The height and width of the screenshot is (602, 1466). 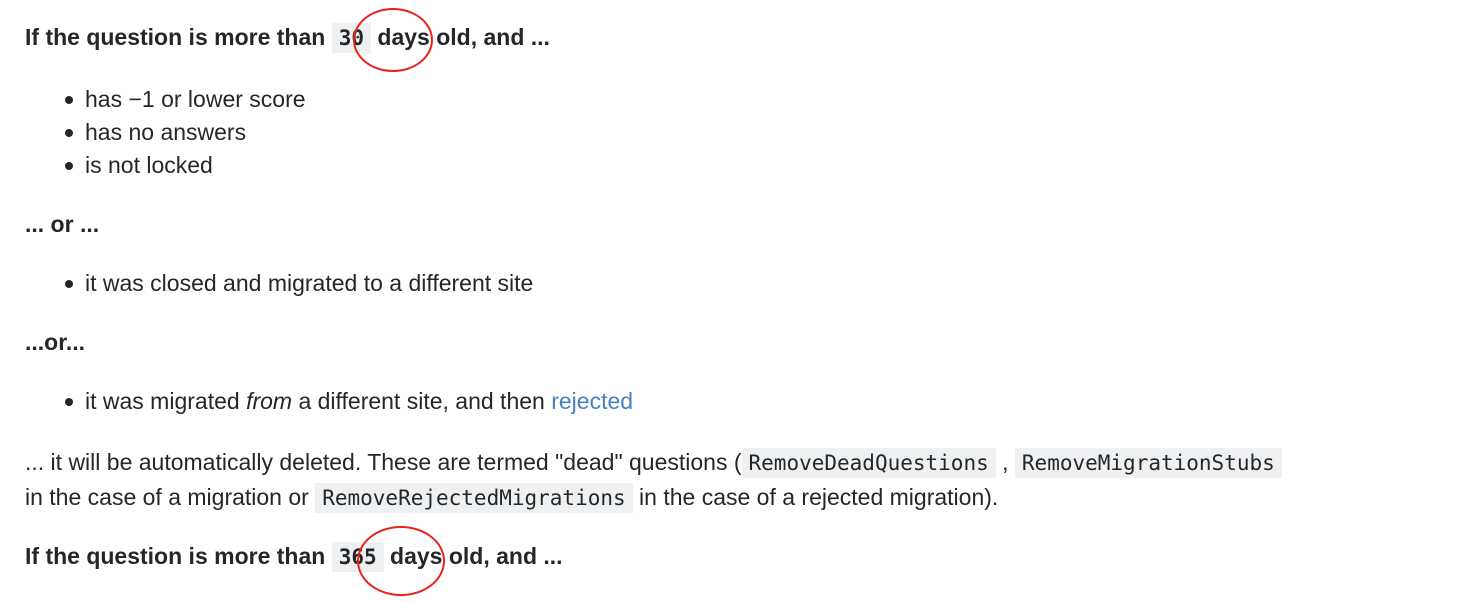 What do you see at coordinates (421, 401) in the screenshot?
I see `text: a different site, and then` at bounding box center [421, 401].